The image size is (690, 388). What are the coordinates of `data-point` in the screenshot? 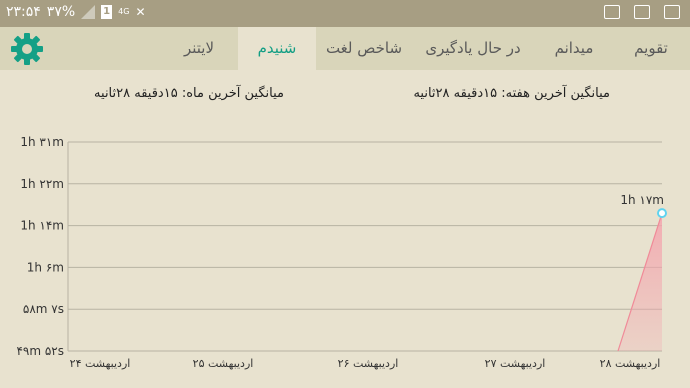 It's located at (662, 213).